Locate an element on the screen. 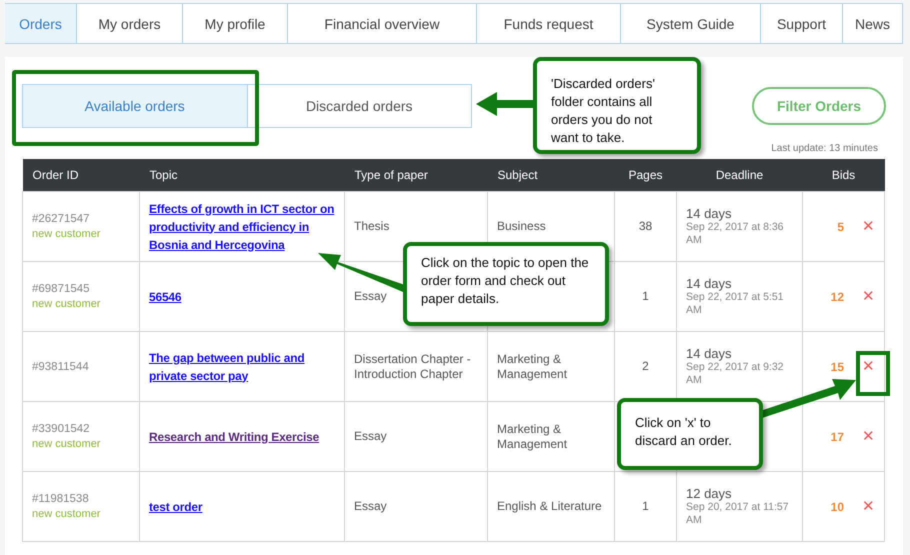 This screenshot has width=910, height=555. nav-tab: News is located at coordinates (873, 23).